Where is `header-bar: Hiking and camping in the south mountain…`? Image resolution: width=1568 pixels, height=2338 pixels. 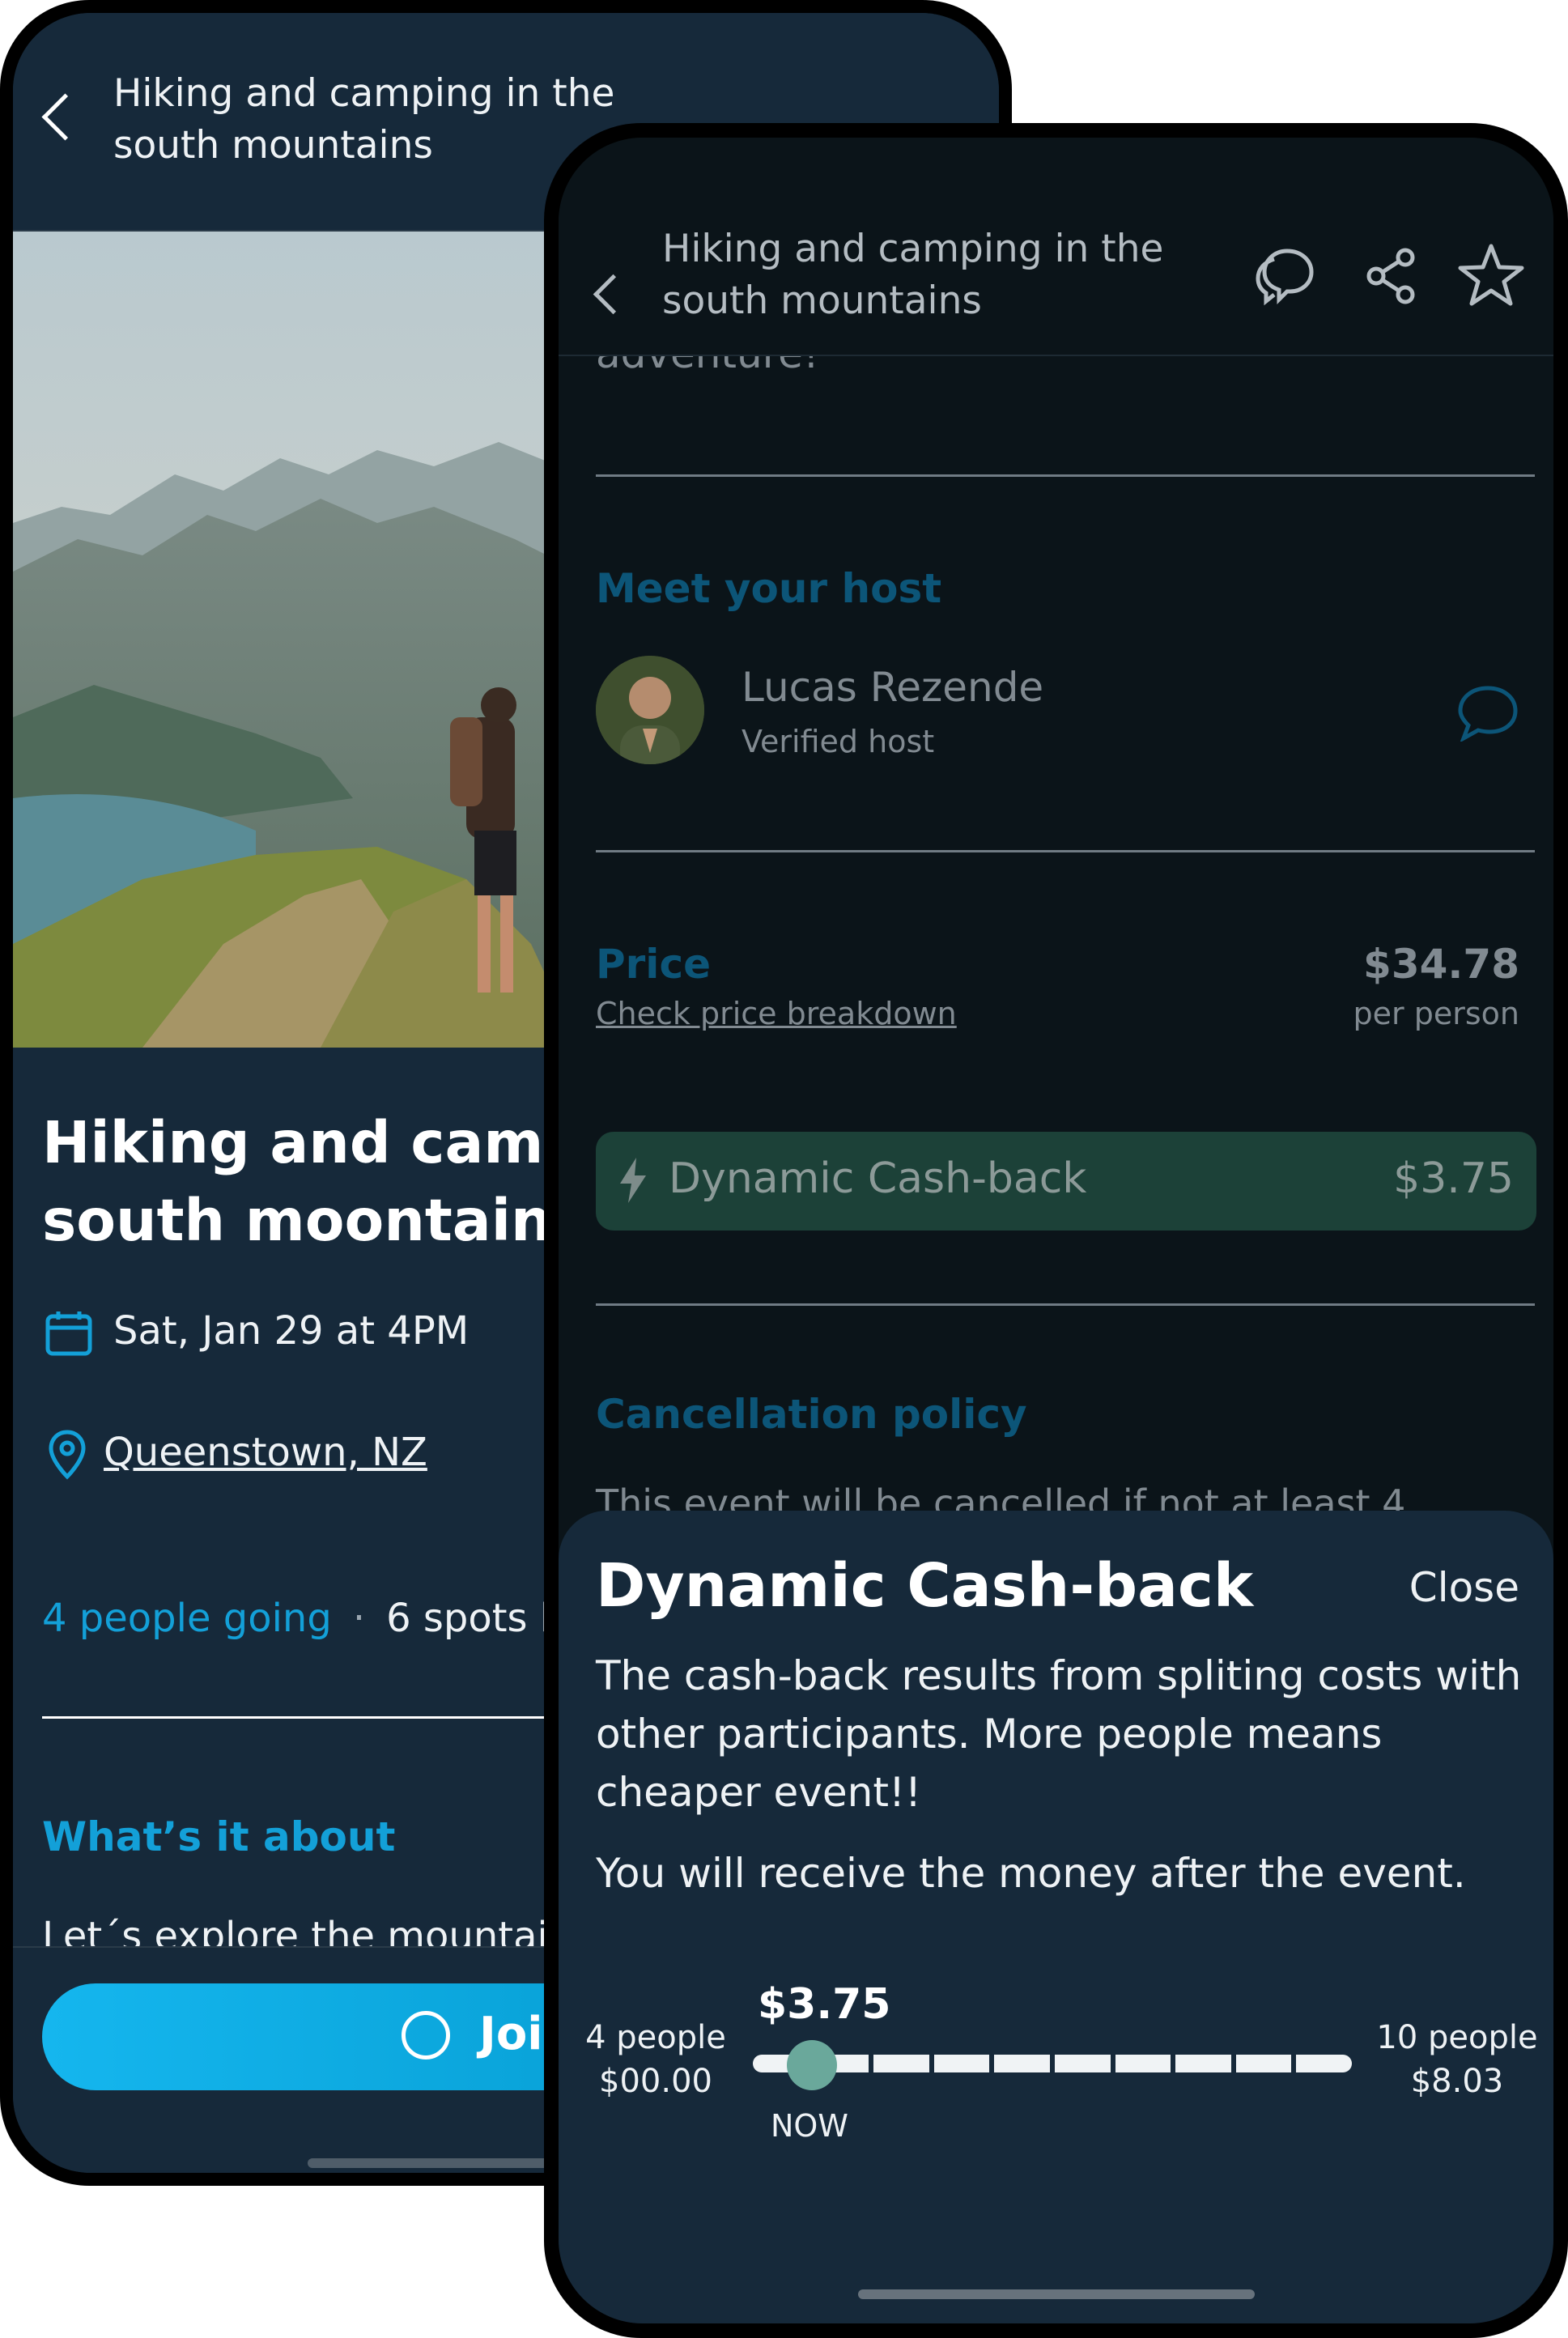 header-bar: Hiking and camping in the south mountain… is located at coordinates (1056, 247).